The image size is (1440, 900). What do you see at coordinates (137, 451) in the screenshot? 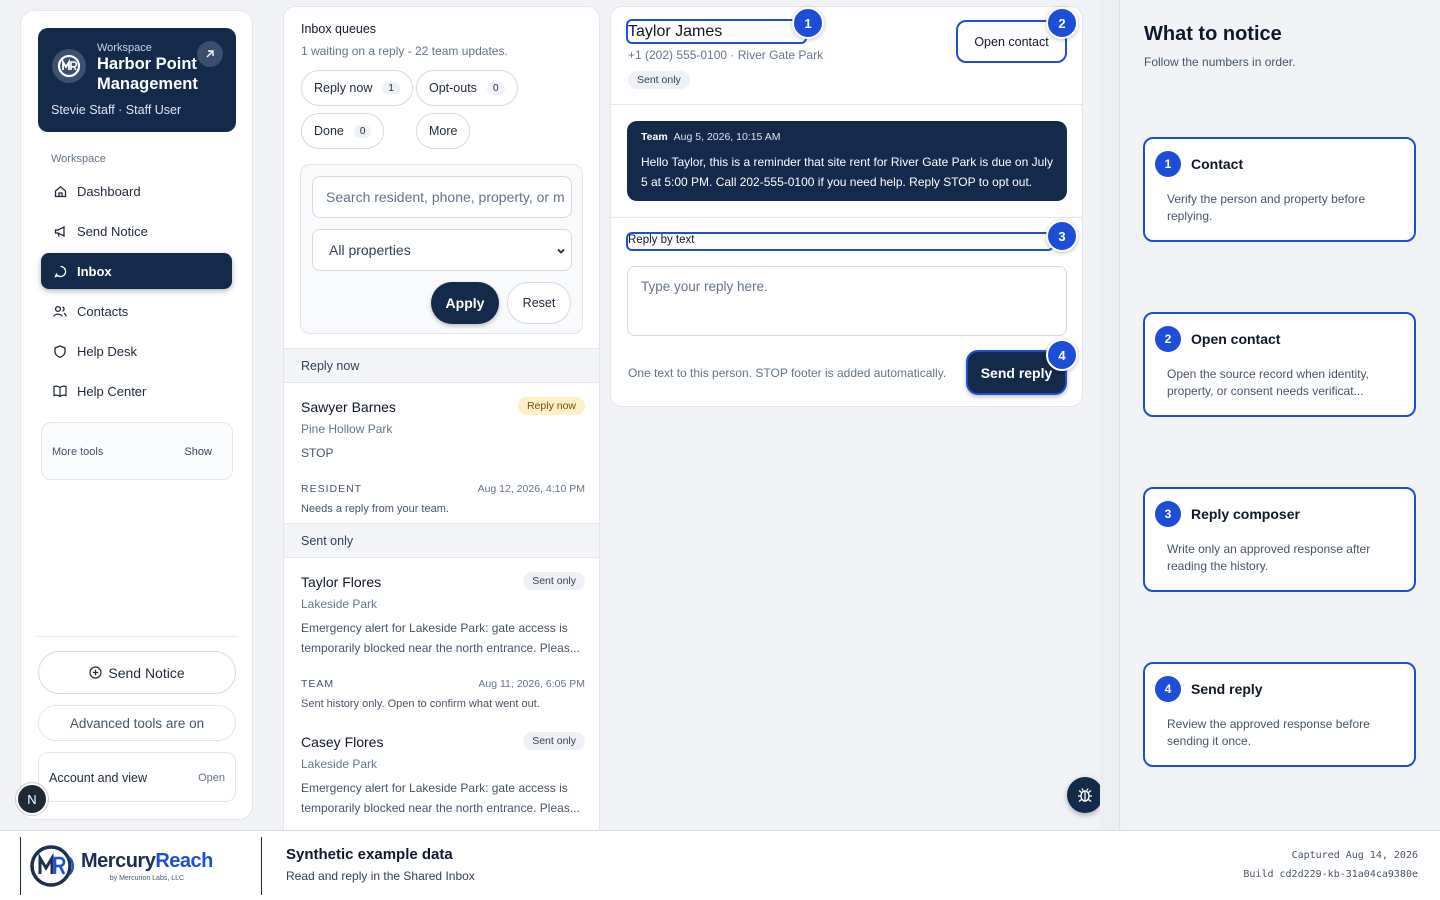
I see `more-tools-panel: More tools Show` at bounding box center [137, 451].